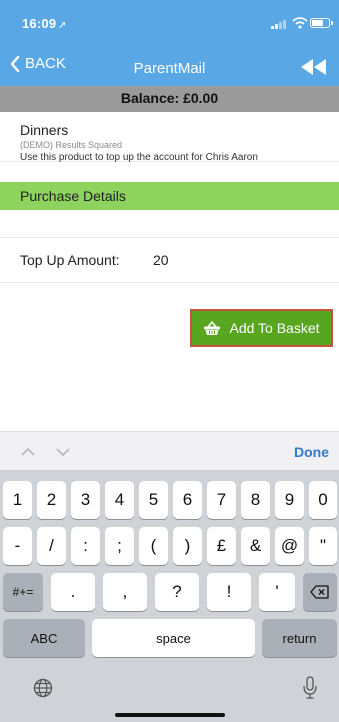  Describe the element at coordinates (177, 592) in the screenshot. I see `key-question: ?` at that location.